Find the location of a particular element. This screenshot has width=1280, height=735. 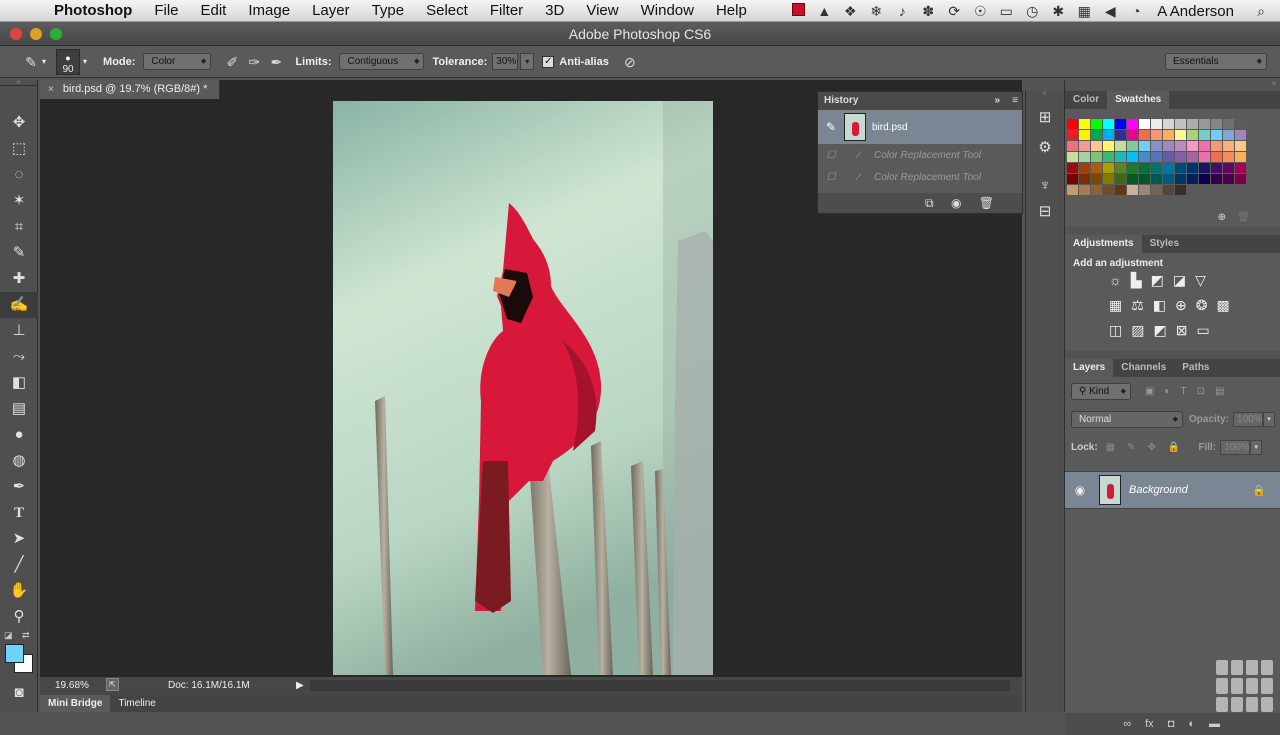

vibrance-icon: ▽ is located at coordinates (1200, 280).